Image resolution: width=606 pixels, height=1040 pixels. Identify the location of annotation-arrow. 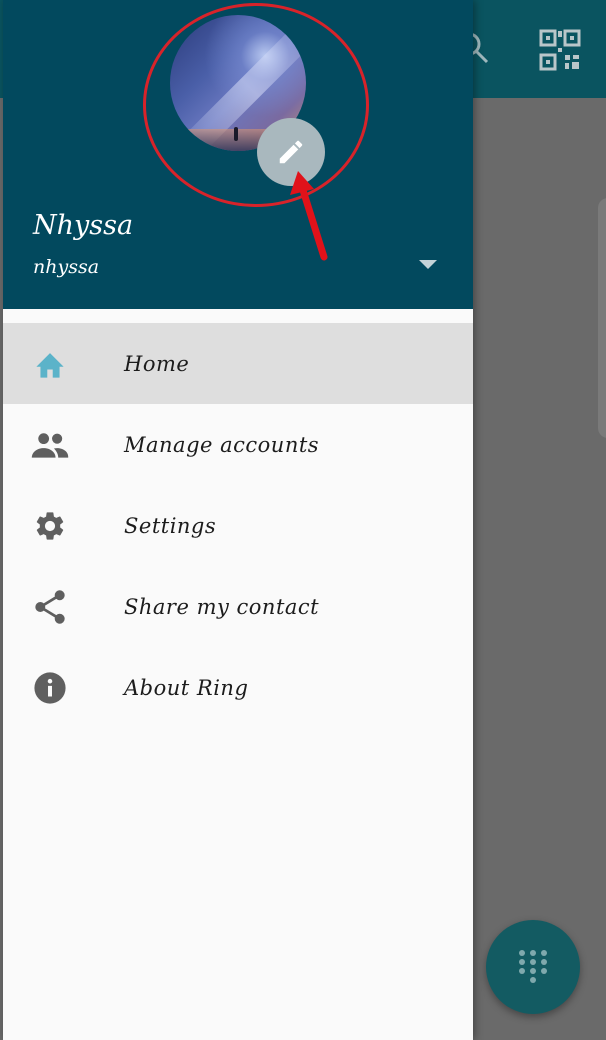
(309, 216).